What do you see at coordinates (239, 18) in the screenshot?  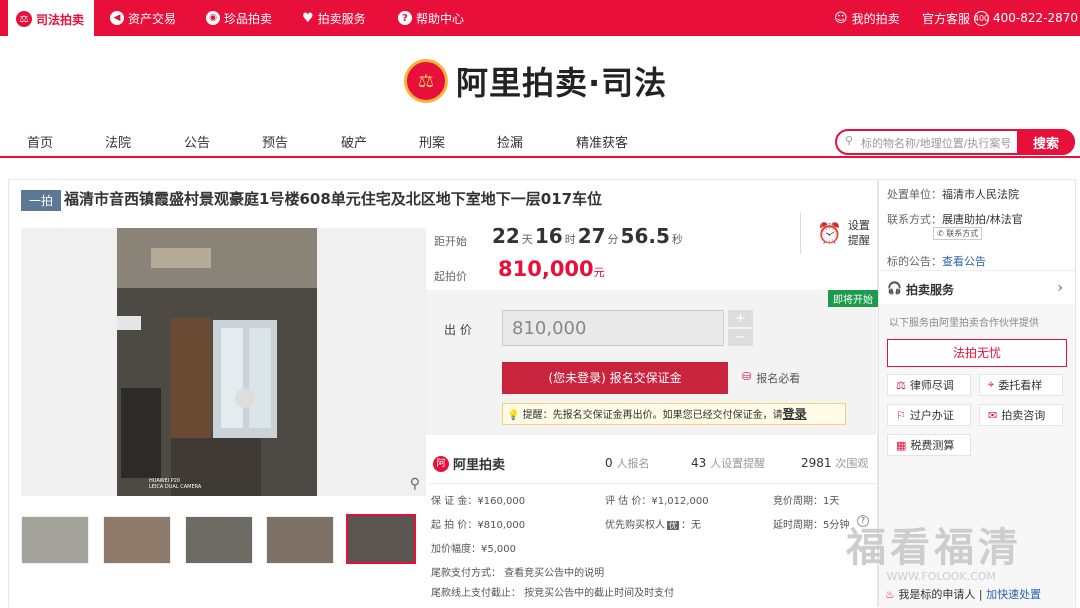 I see `tab-treasure-auction: ◉ 珍品拍卖` at bounding box center [239, 18].